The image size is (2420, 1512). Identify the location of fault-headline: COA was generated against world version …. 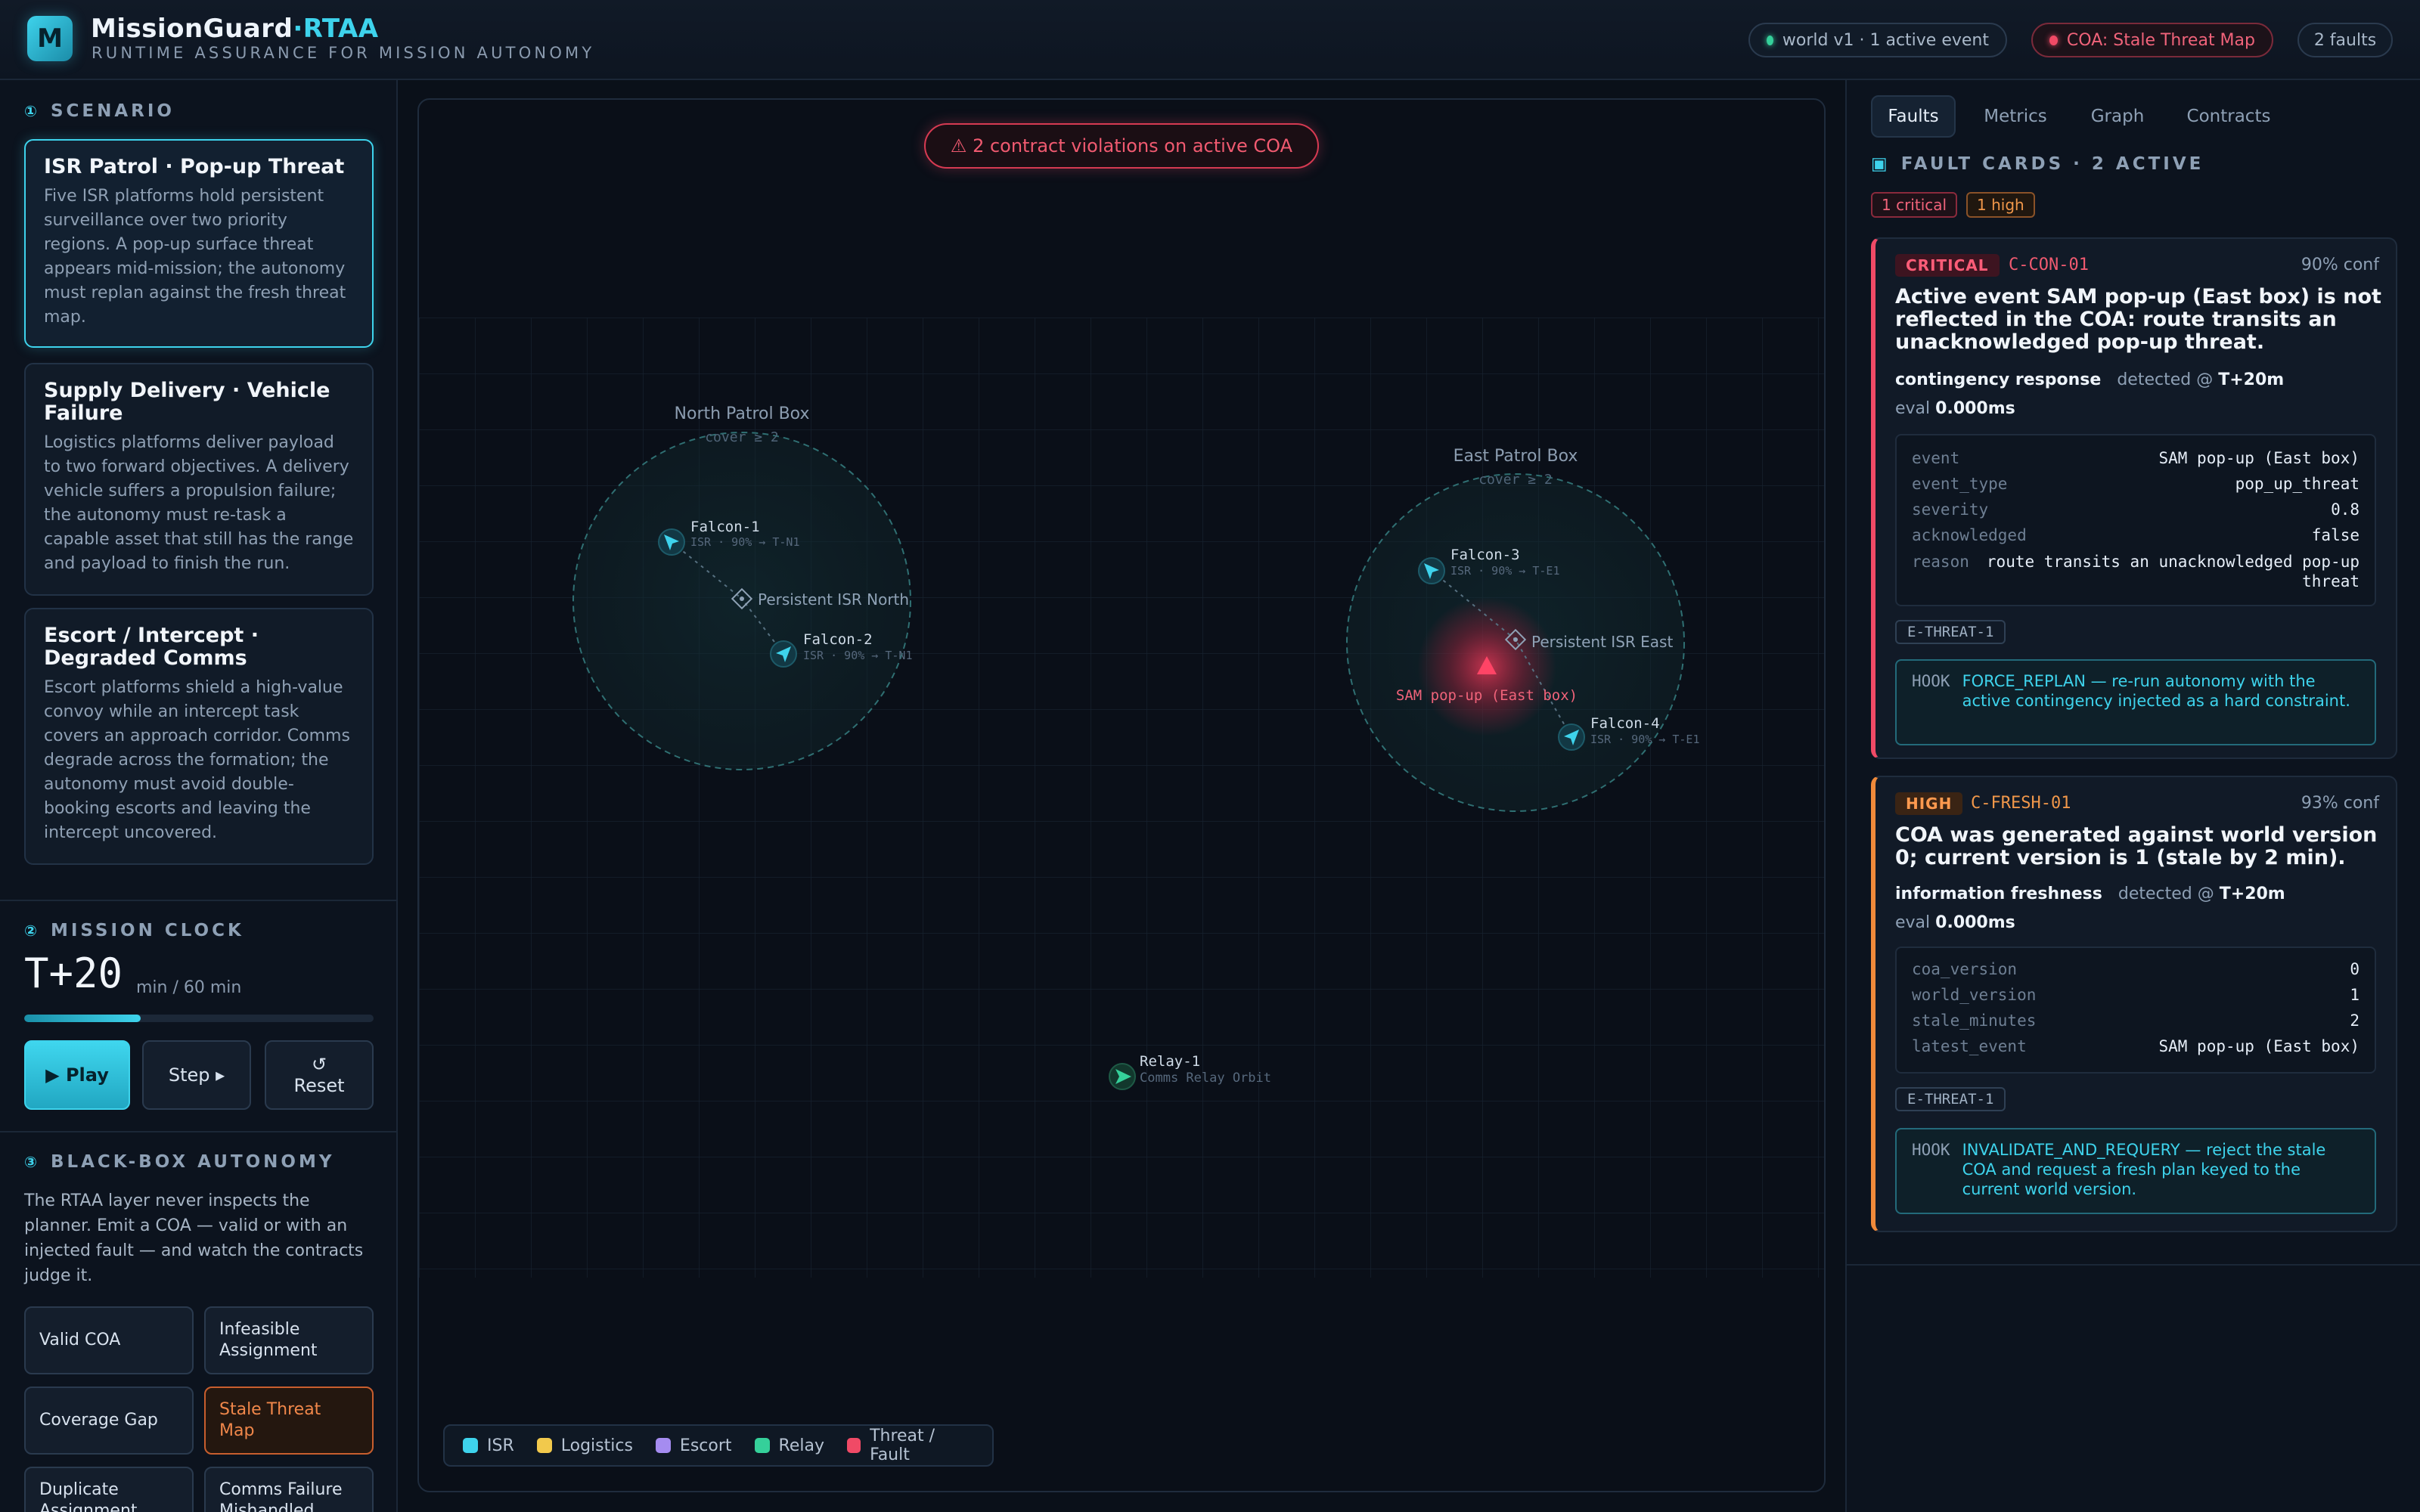
(2136, 846).